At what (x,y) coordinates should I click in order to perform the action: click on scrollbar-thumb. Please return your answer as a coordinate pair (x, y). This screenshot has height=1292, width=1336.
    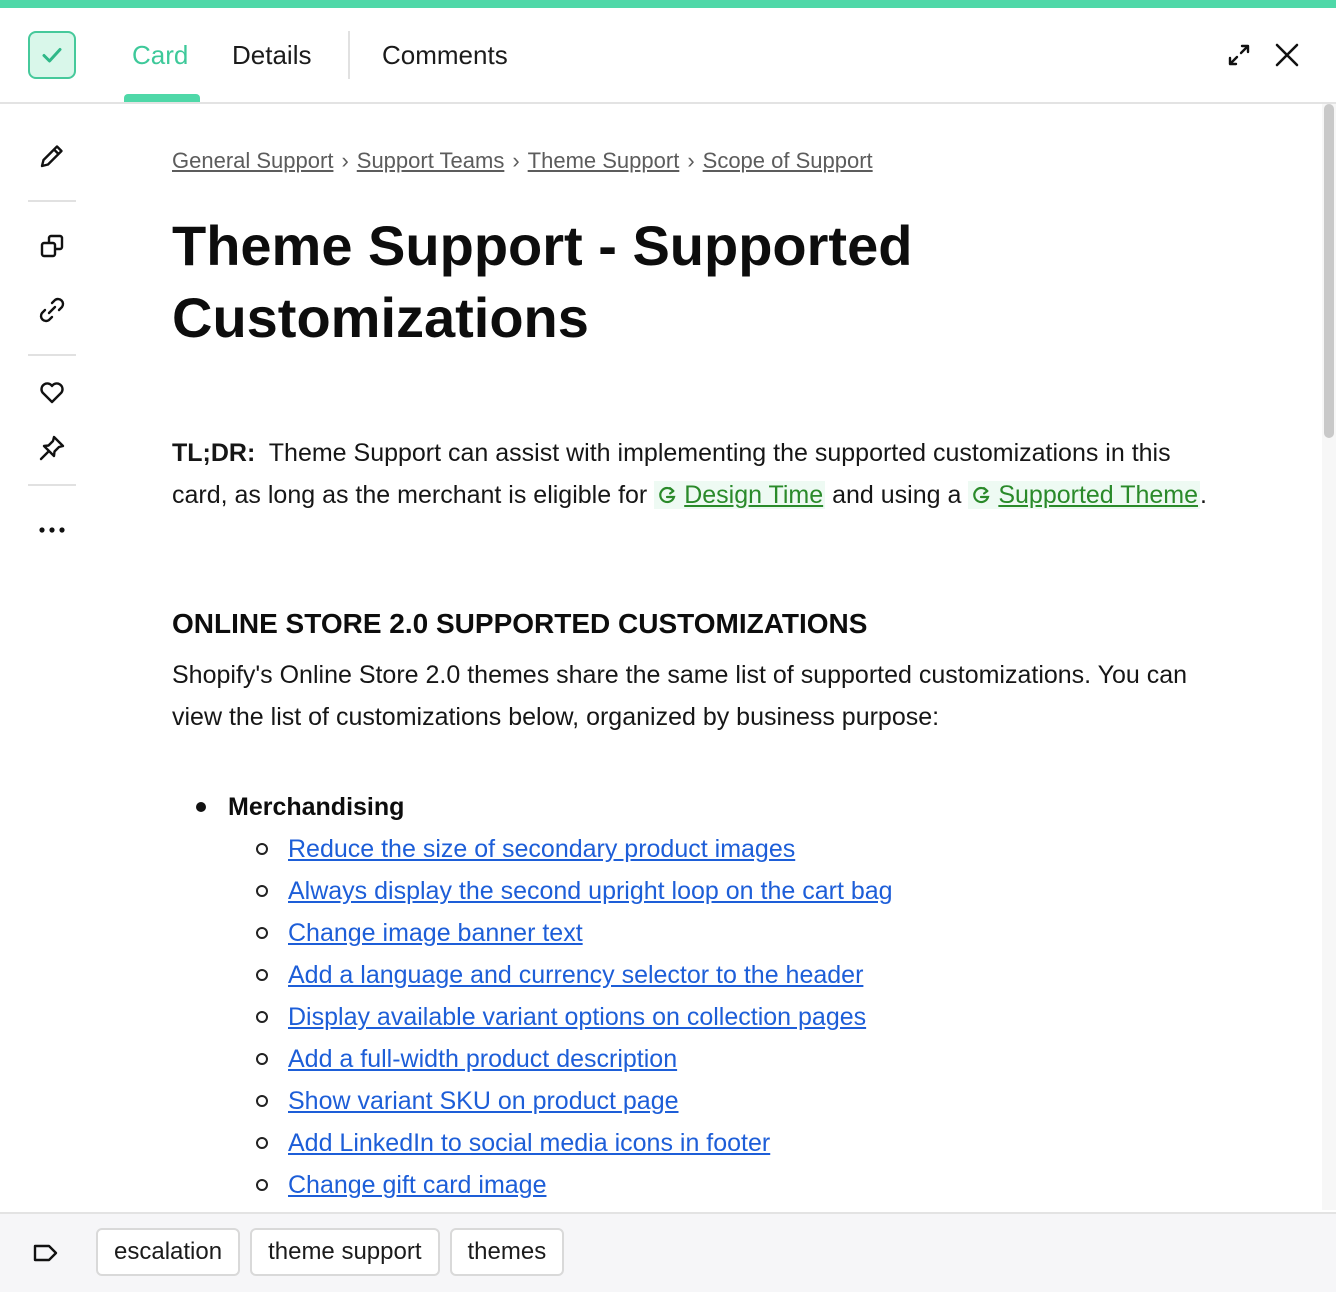
    Looking at the image, I should click on (1329, 271).